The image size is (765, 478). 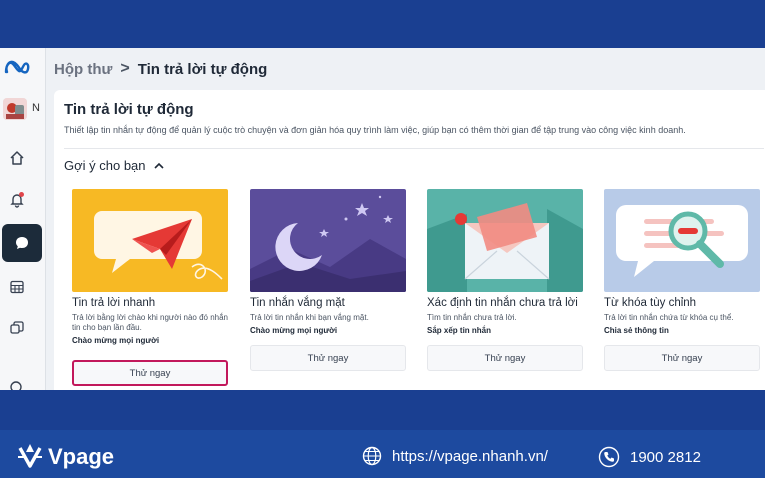 I want to click on card-subtitle: Trả lời tin nhắn khi bạn vắng mặt., so click(x=309, y=317).